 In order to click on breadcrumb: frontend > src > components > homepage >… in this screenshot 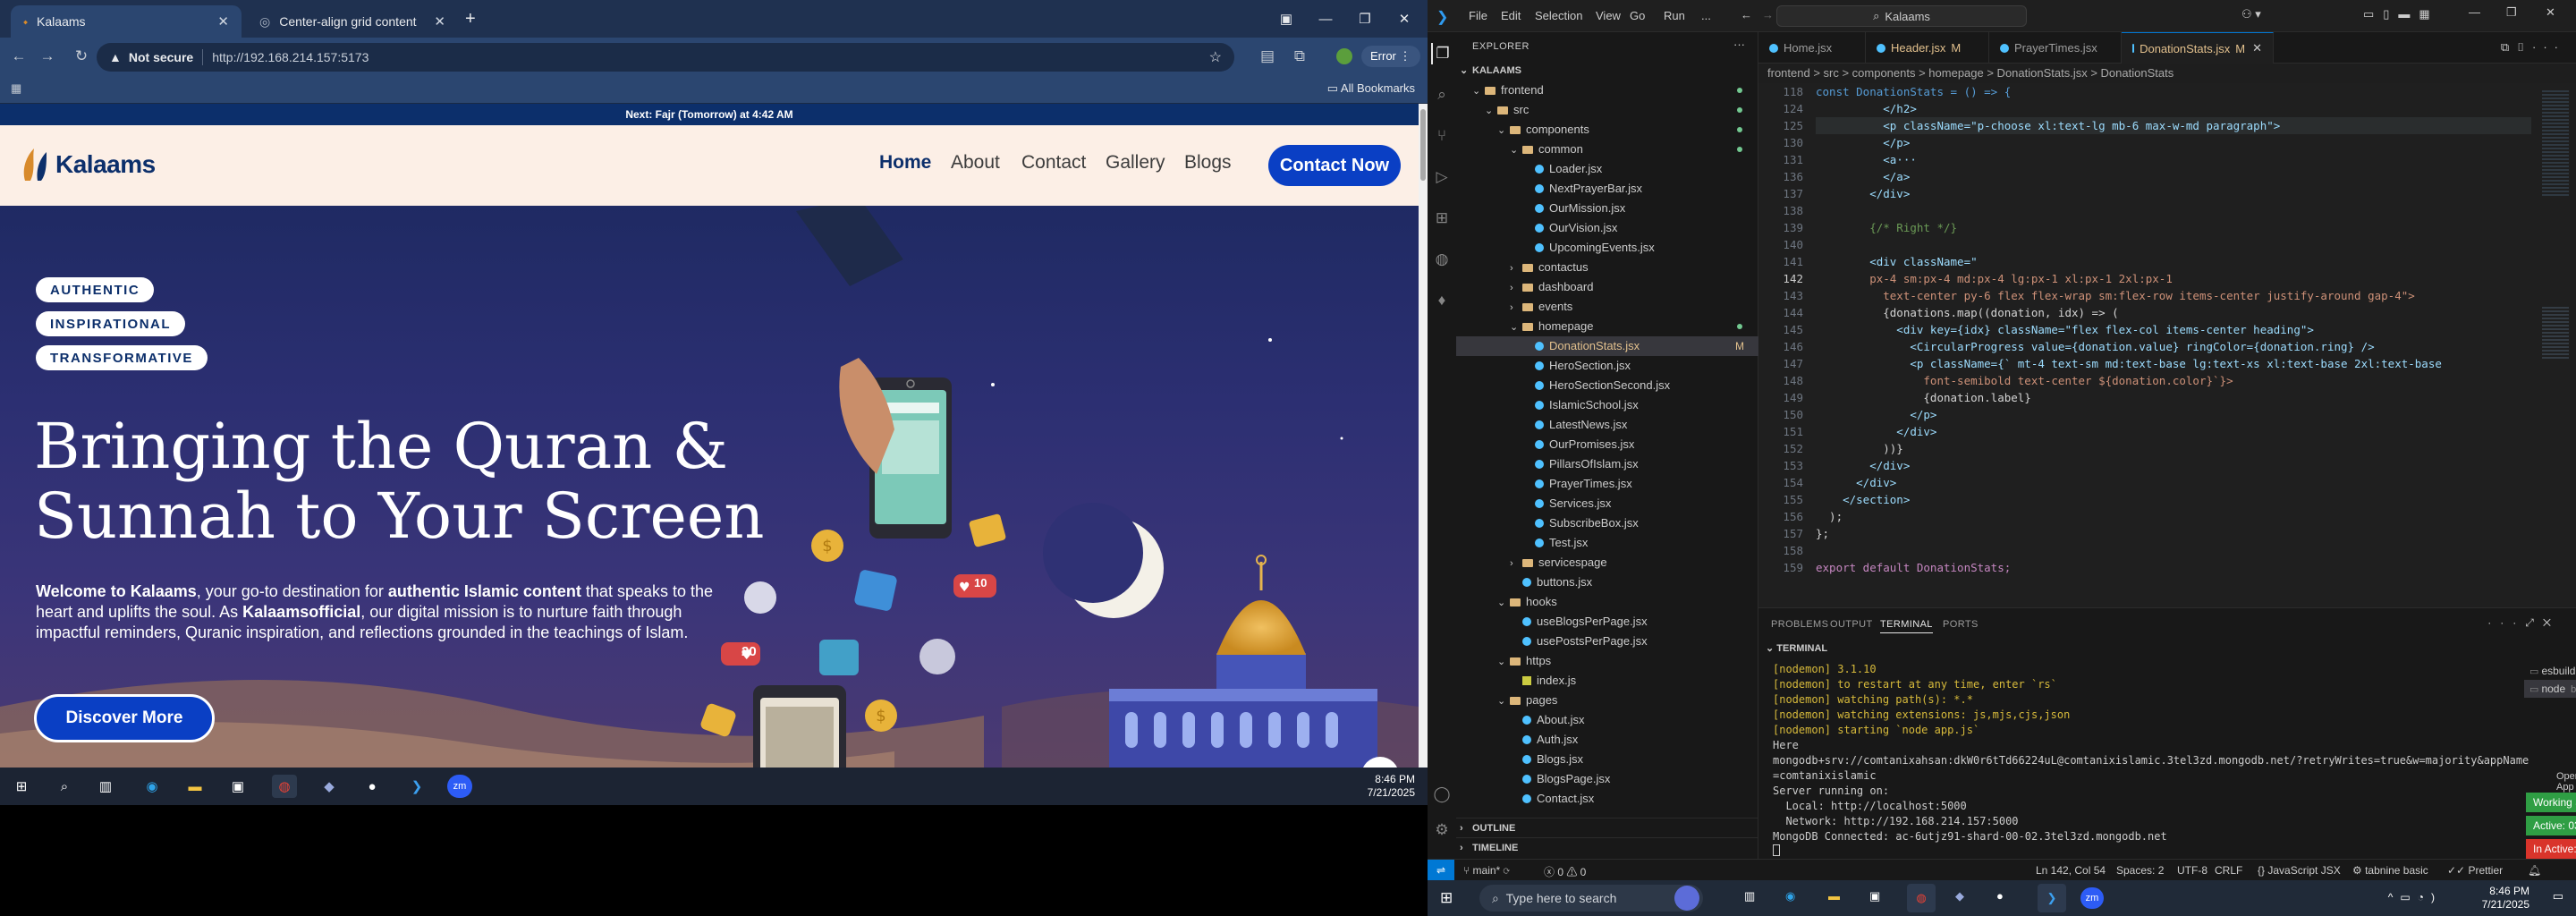, I will do `click(2167, 73)`.